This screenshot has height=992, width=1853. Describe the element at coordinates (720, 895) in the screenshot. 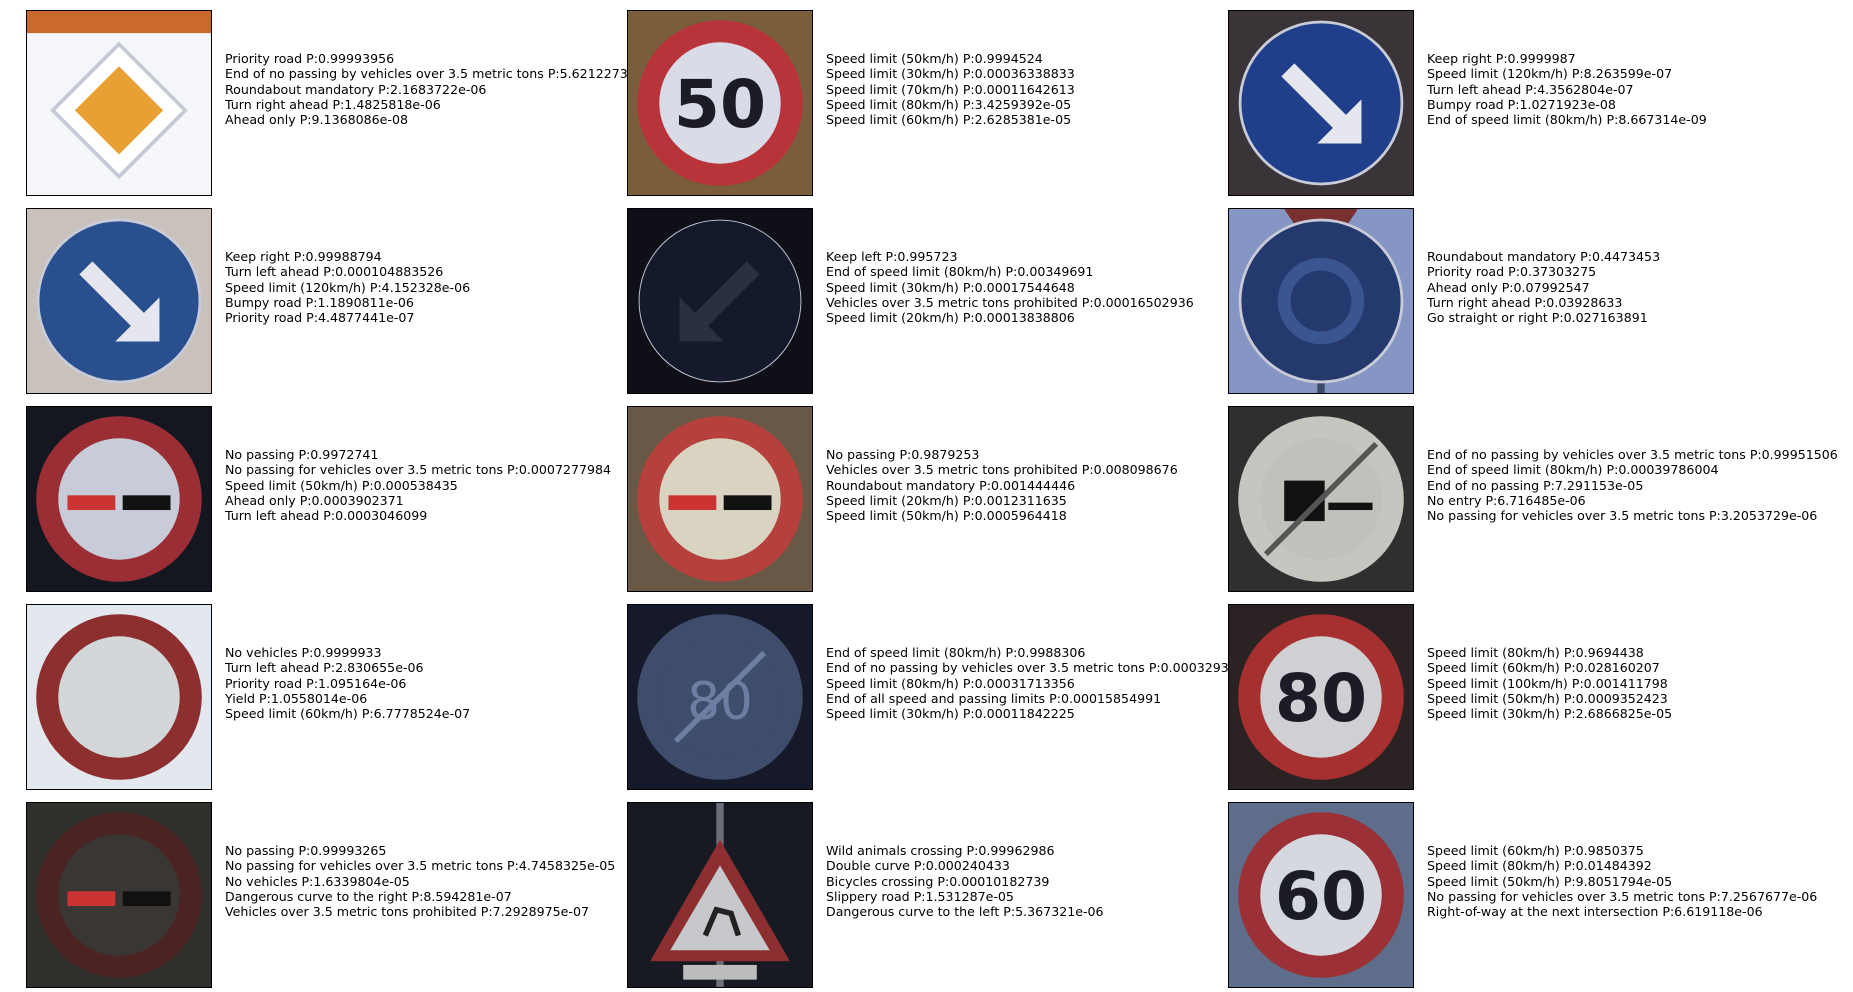

I see `sign-image` at that location.